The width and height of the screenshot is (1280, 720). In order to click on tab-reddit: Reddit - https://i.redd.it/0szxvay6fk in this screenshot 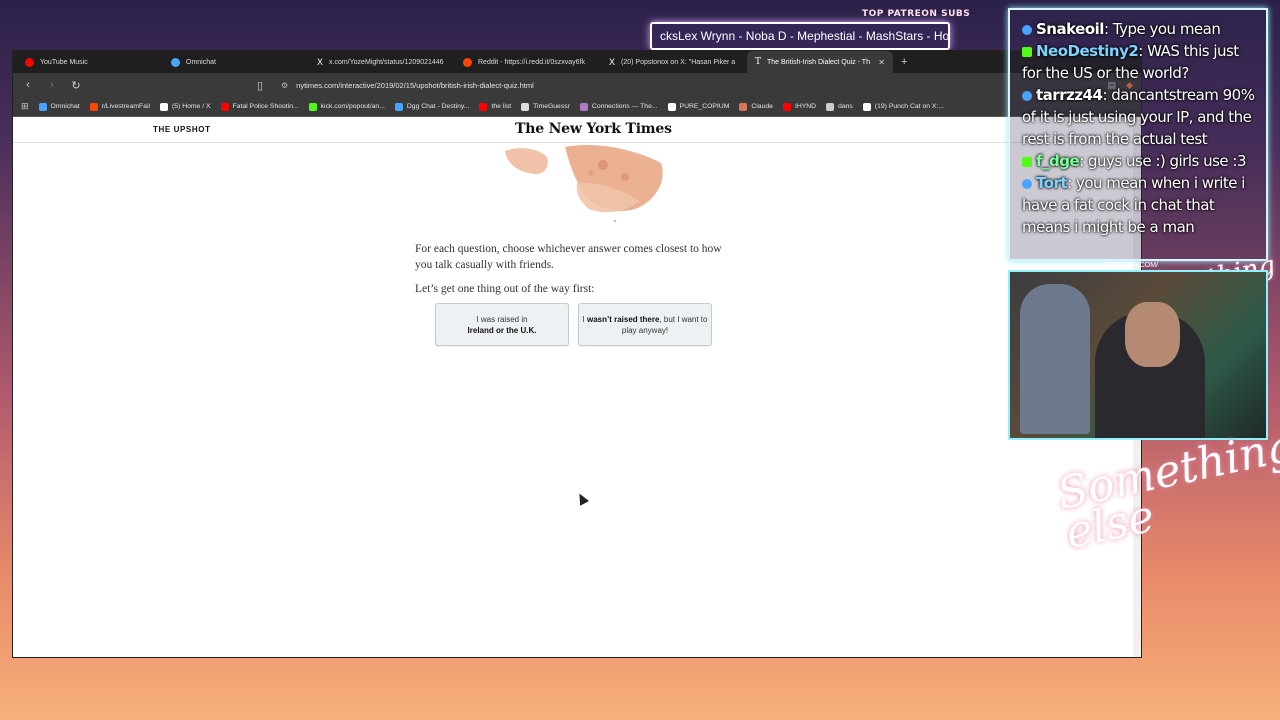, I will do `click(528, 62)`.